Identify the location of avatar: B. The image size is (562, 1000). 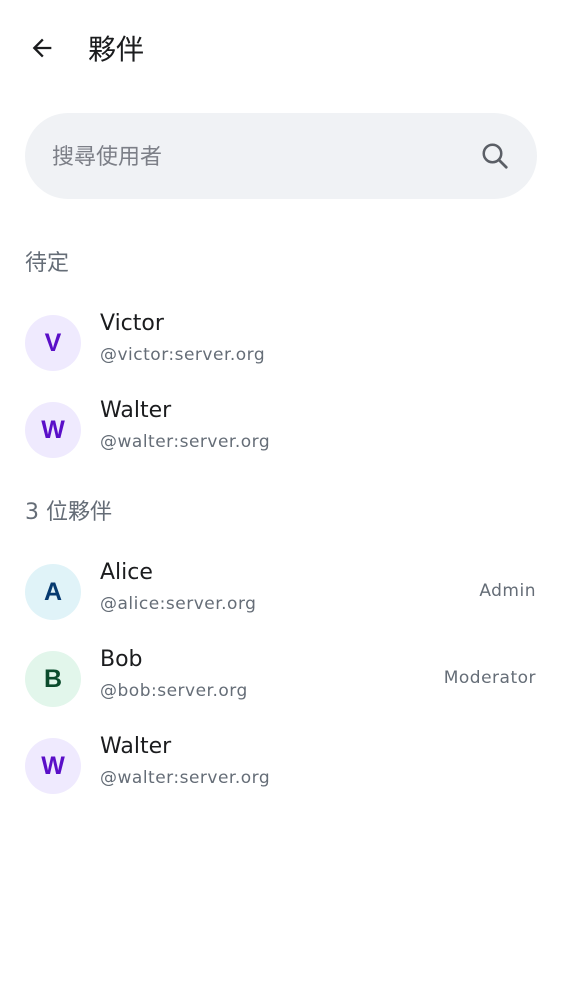
(53, 679).